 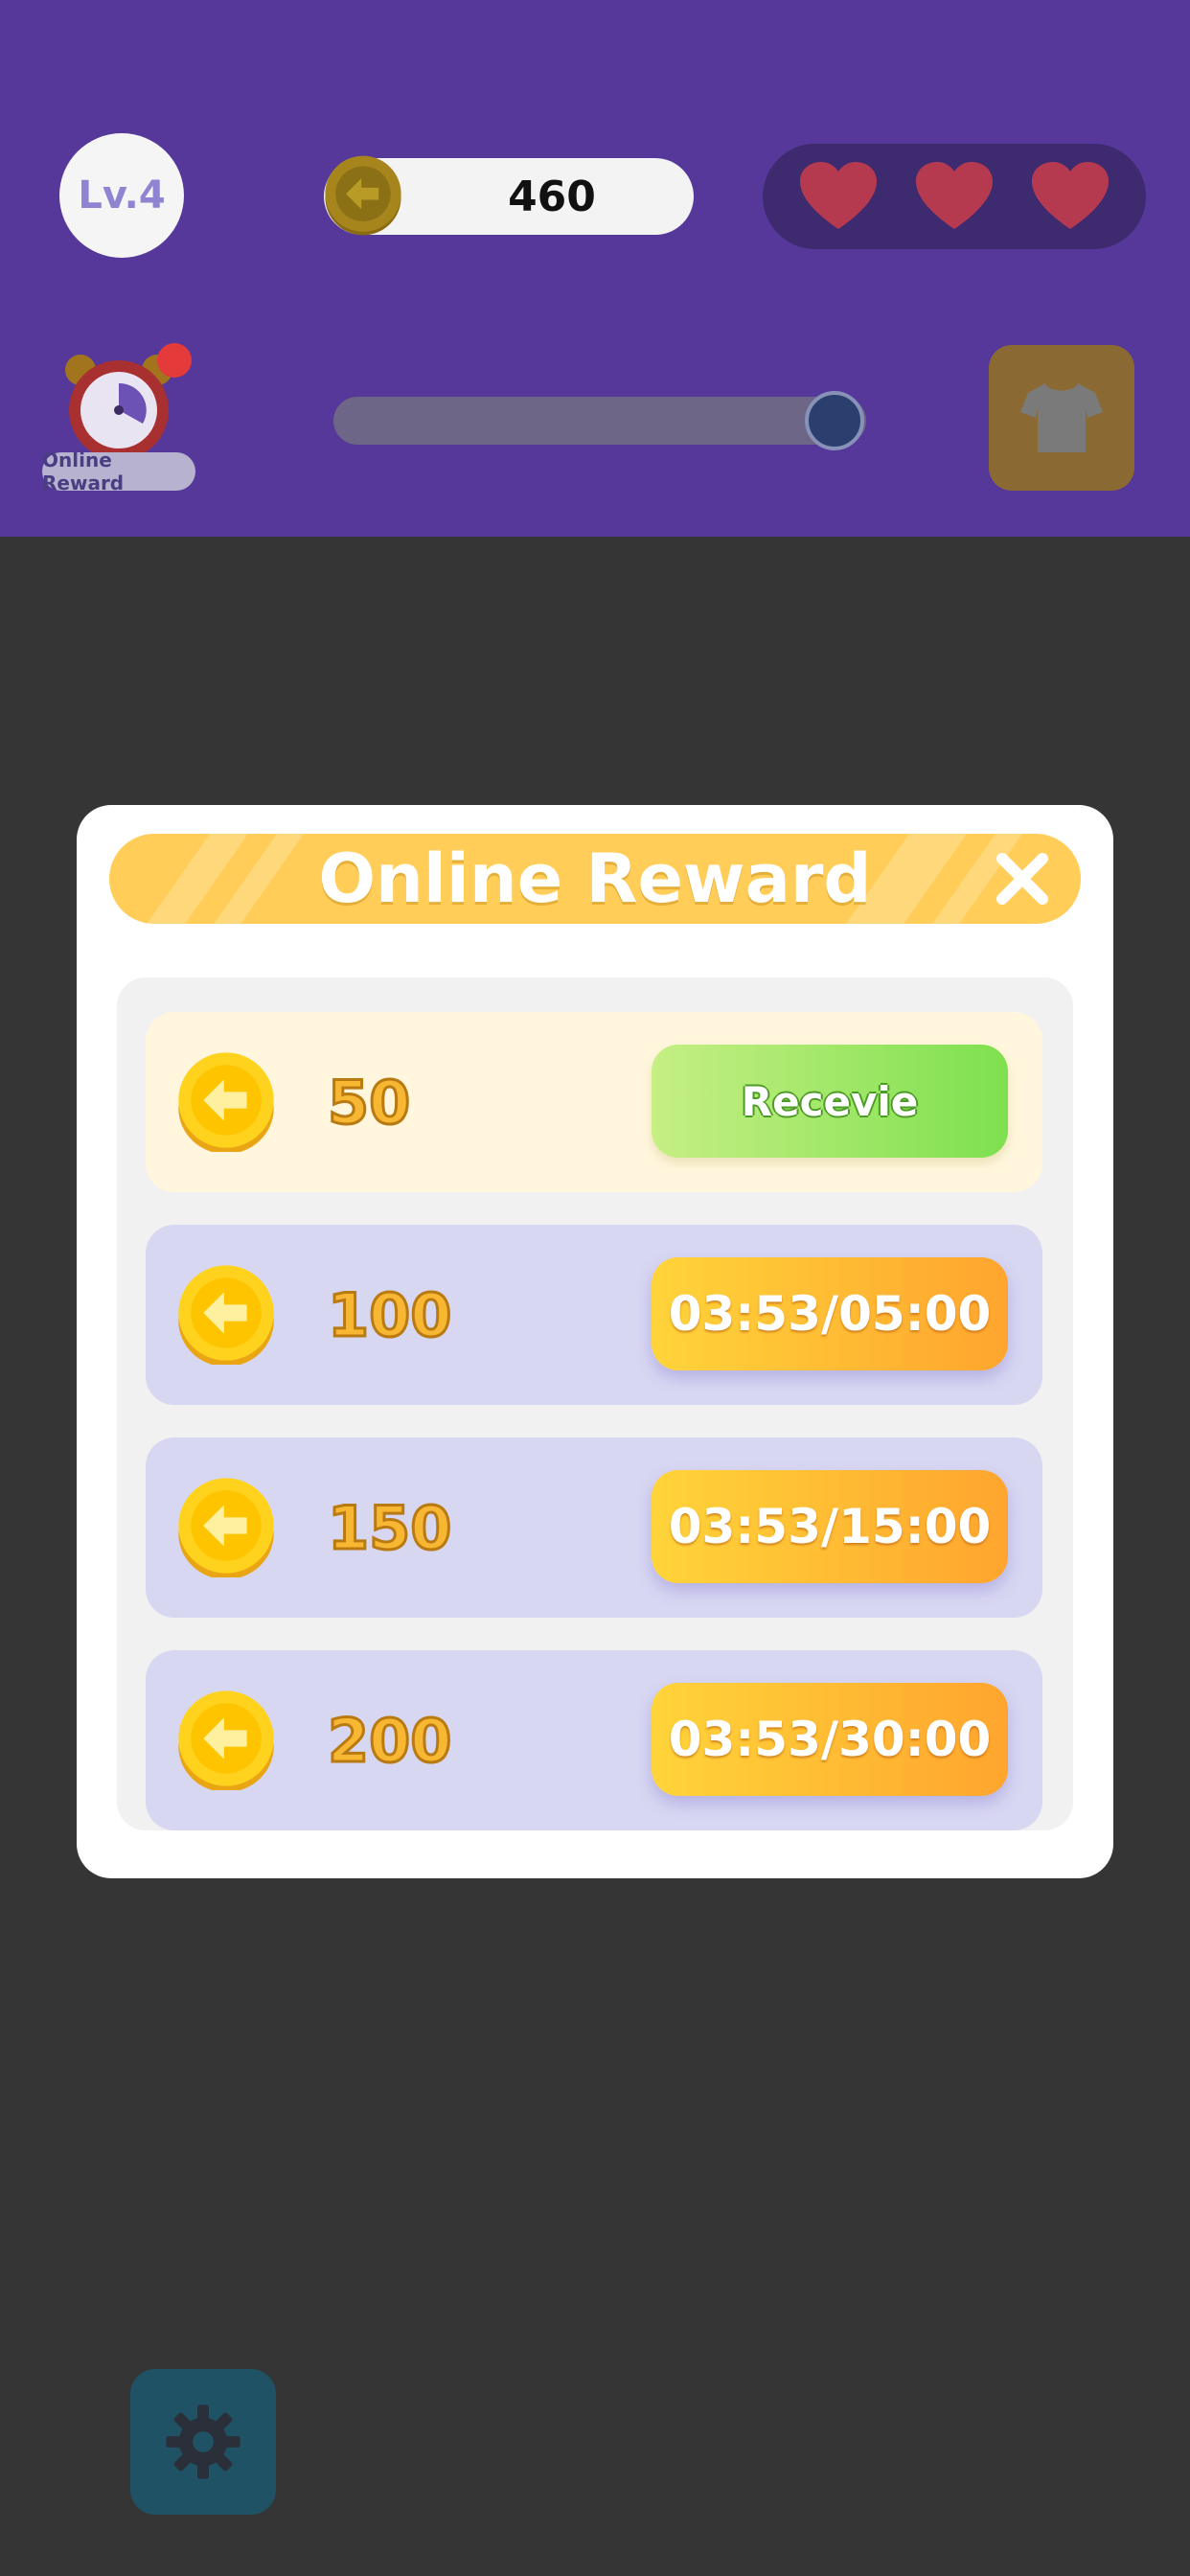 What do you see at coordinates (389, 1740) in the screenshot?
I see `reward-amount: 200` at bounding box center [389, 1740].